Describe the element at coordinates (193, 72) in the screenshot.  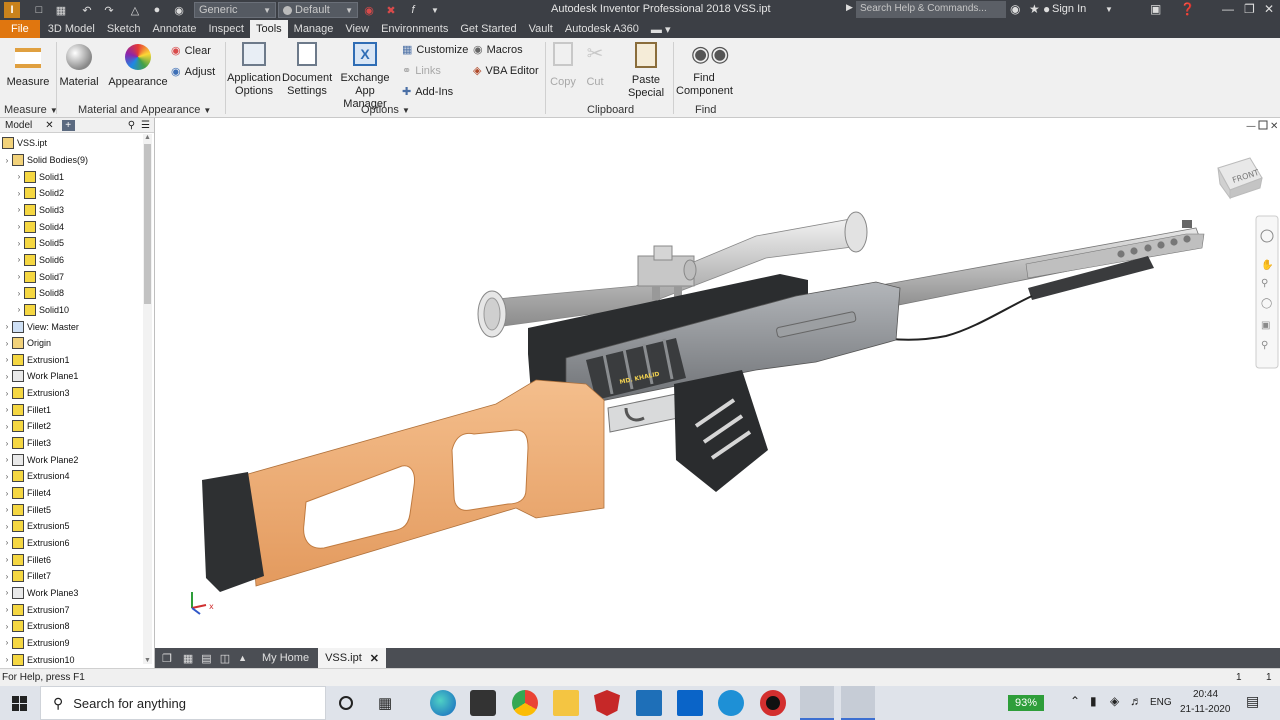
I see `adjust-appearance-button: ◉ Adjust` at that location.